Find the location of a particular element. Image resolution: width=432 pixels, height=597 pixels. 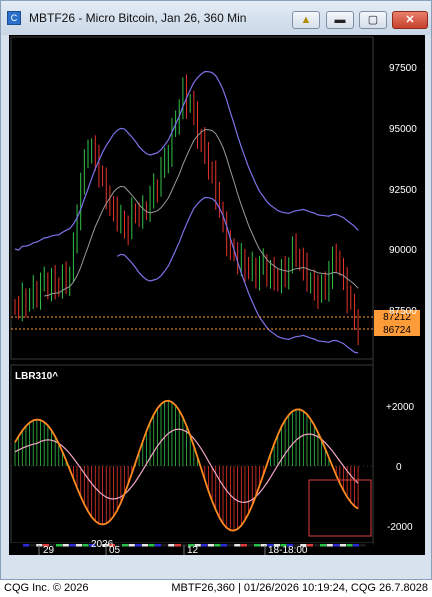

status-copyright: CQG Inc. © 2026 is located at coordinates (46, 588).